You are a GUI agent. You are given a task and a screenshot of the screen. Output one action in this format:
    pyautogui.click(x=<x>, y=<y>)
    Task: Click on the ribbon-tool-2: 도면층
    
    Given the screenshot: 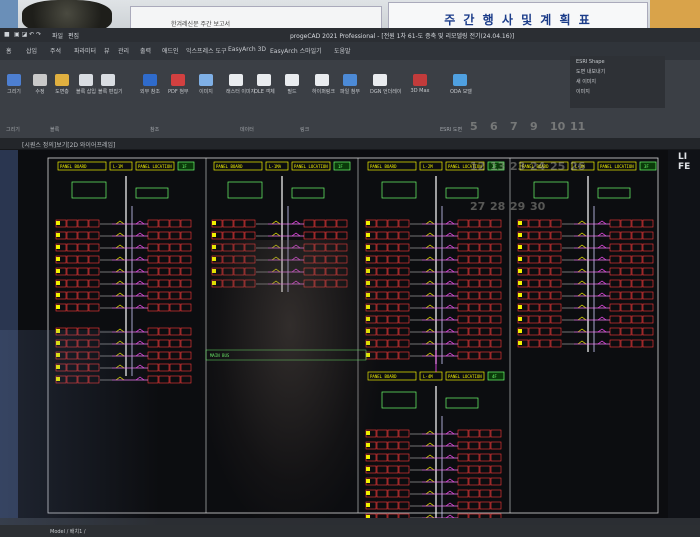 What is the action you would take?
    pyautogui.click(x=62, y=84)
    